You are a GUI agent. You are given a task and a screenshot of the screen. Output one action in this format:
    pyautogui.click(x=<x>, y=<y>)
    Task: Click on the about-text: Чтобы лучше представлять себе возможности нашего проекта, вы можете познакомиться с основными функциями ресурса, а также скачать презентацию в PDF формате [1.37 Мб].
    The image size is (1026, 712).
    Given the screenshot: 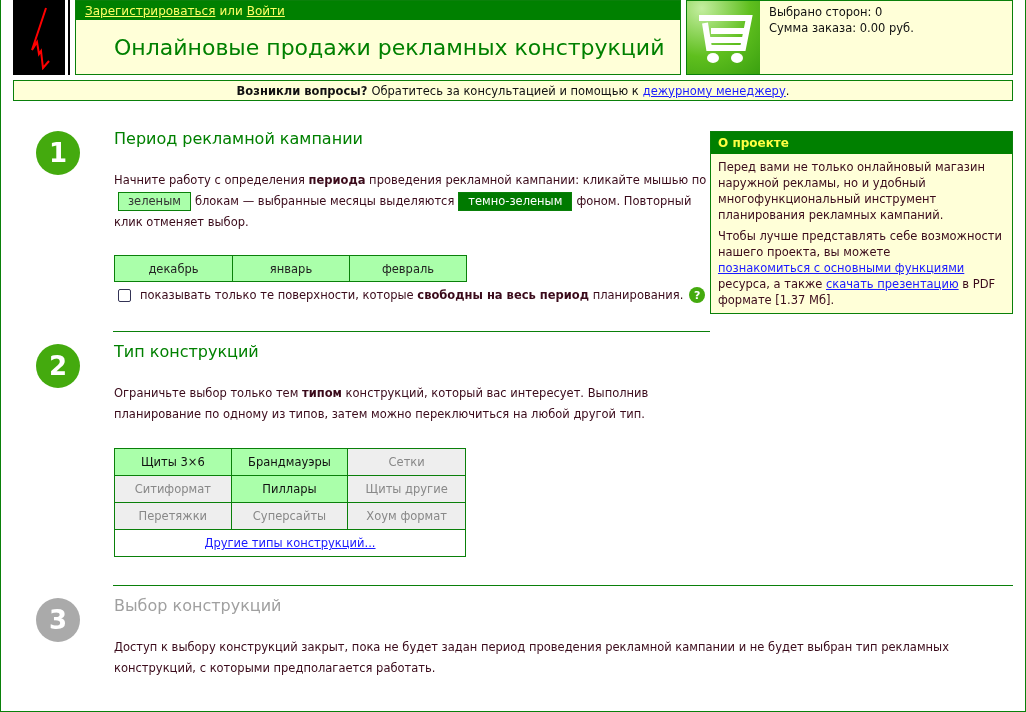 What is the action you would take?
    pyautogui.click(x=860, y=268)
    